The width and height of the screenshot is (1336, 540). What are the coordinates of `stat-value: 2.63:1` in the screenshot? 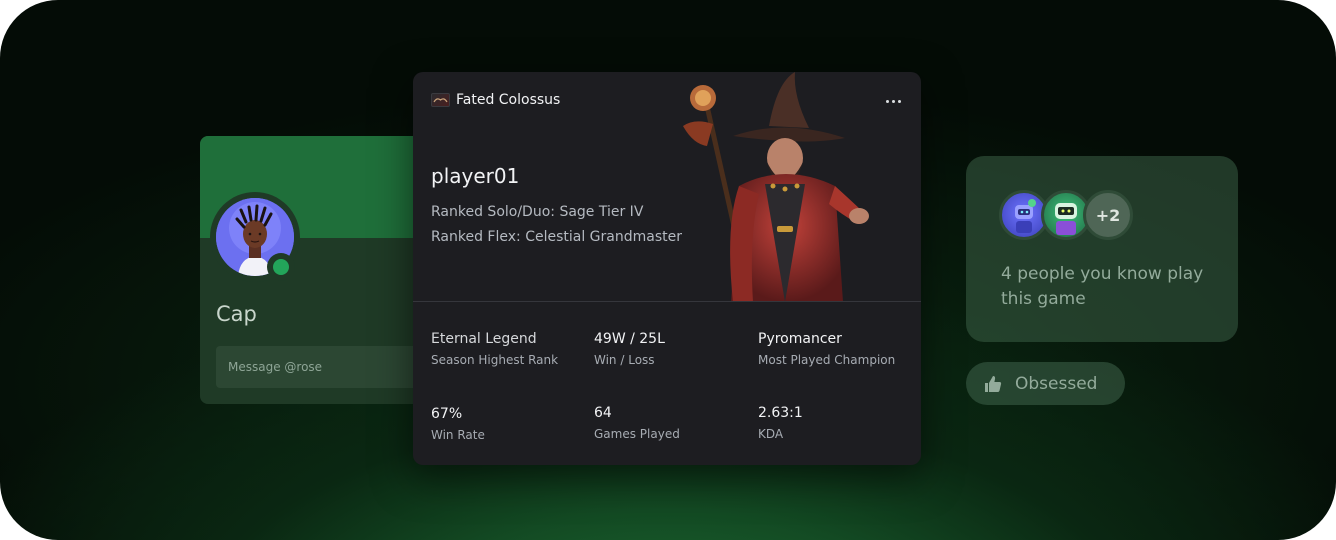 It's located at (780, 413).